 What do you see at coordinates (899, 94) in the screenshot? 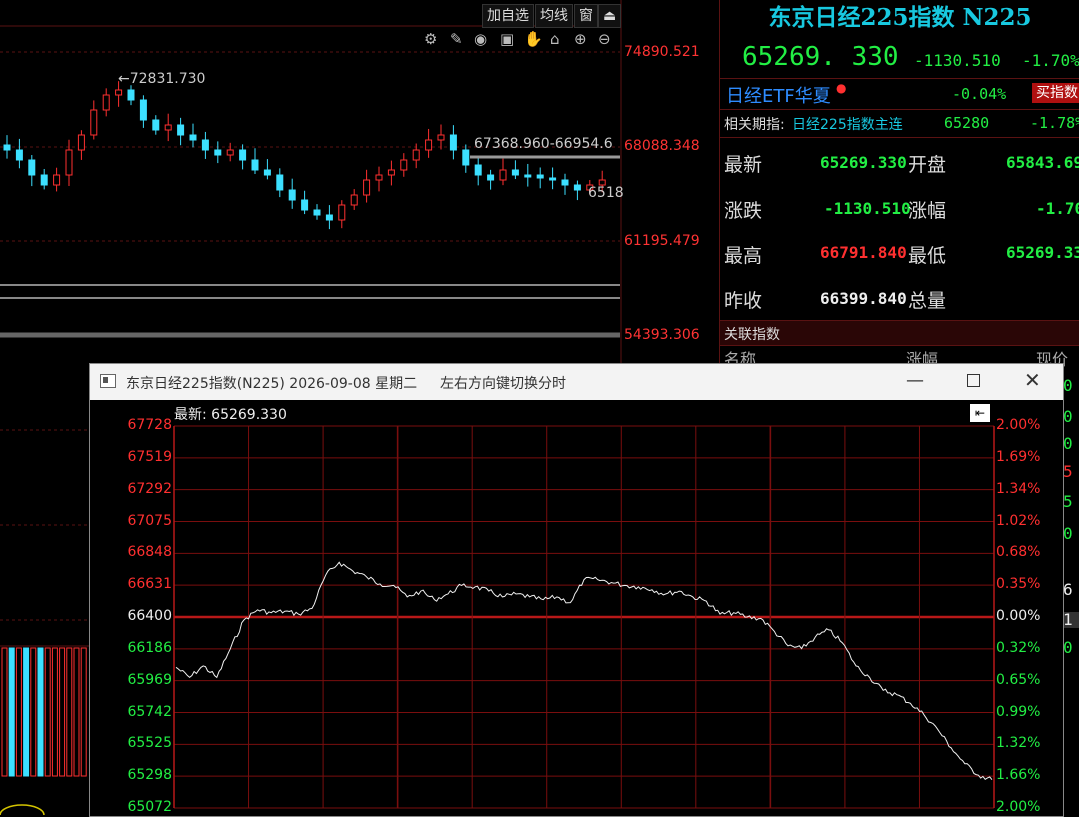
I see `etf-row: 日经ETF华夏 ● -0.04% 买指数` at bounding box center [899, 94].